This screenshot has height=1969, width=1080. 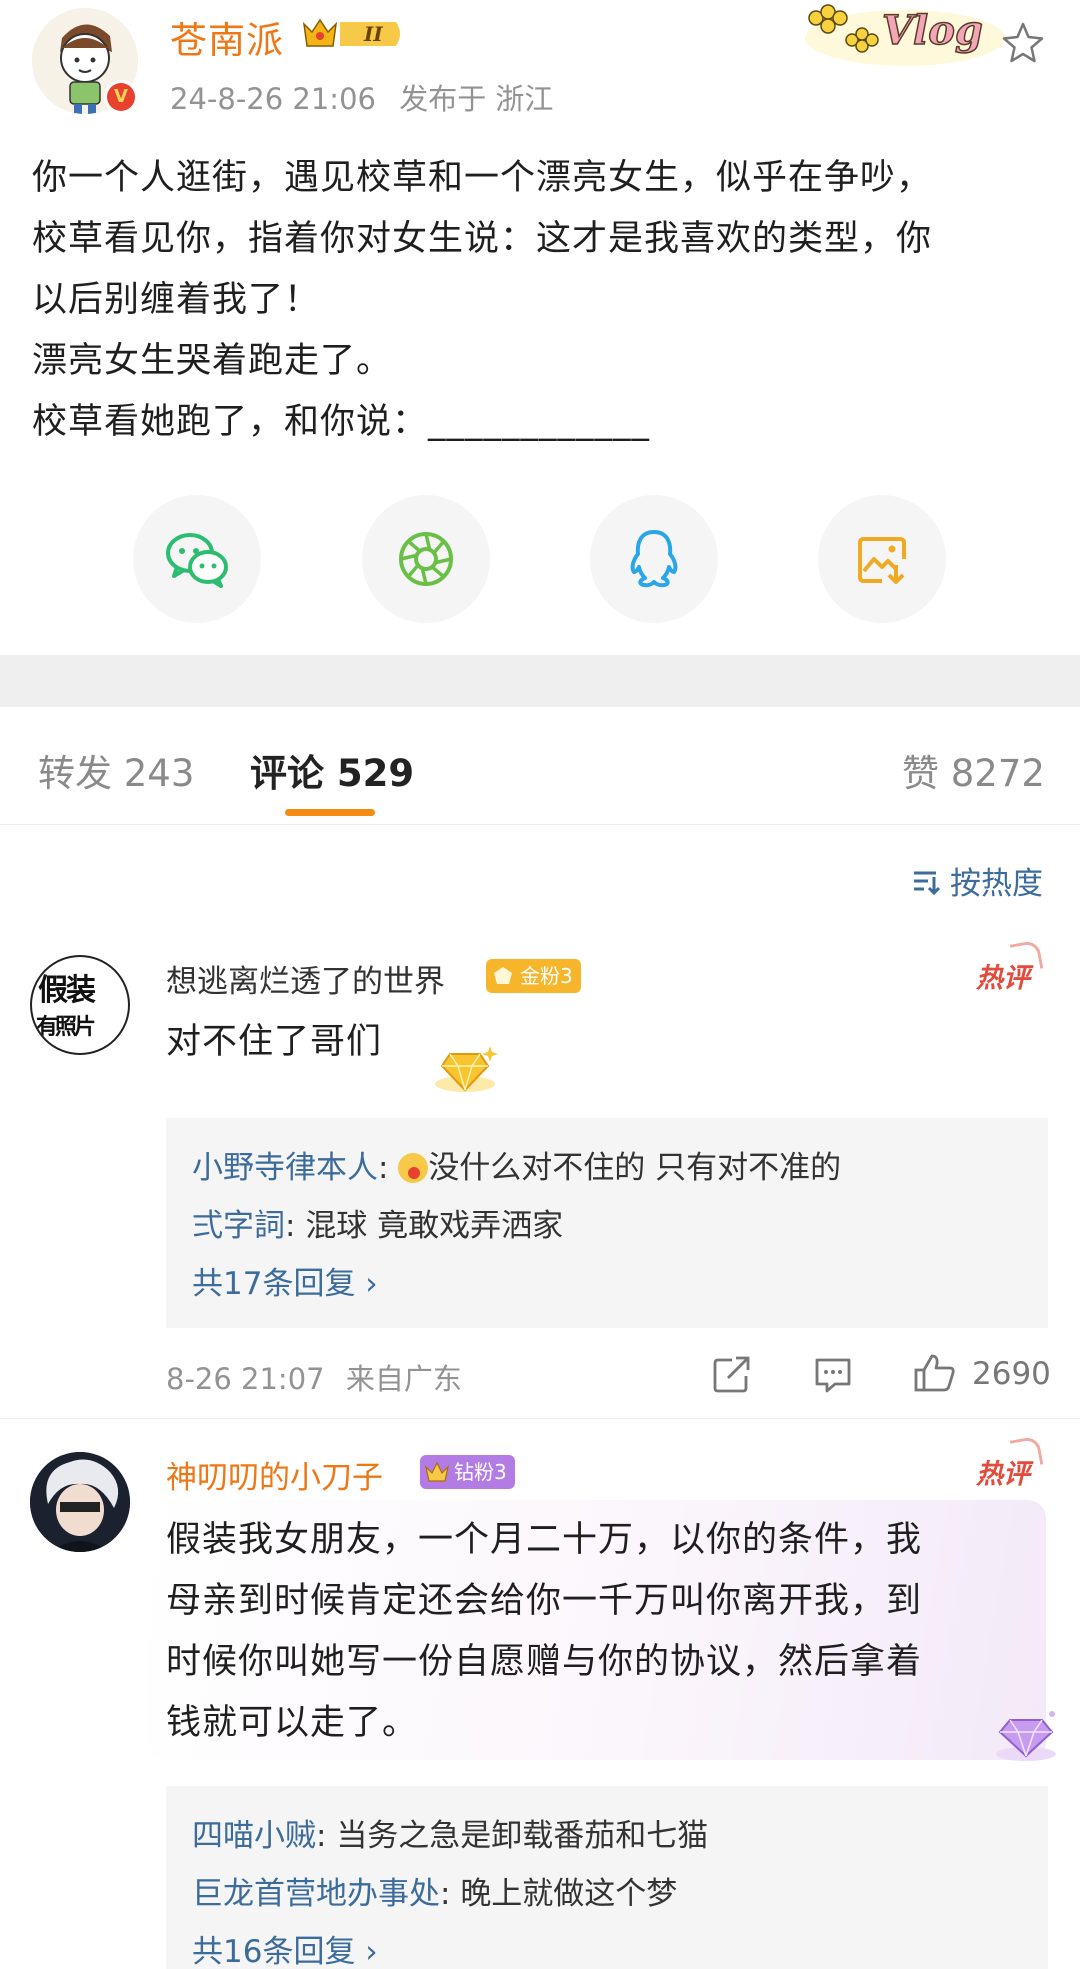 What do you see at coordinates (732, 1375) in the screenshot?
I see `share-comment-icon` at bounding box center [732, 1375].